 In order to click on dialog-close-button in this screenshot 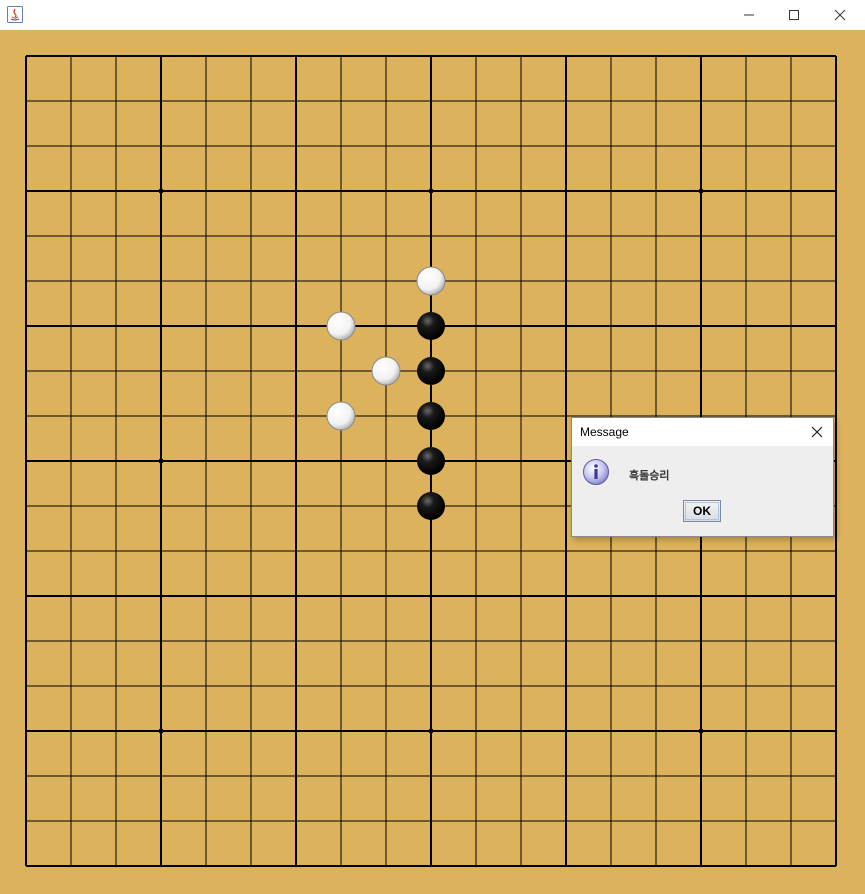, I will do `click(817, 432)`.